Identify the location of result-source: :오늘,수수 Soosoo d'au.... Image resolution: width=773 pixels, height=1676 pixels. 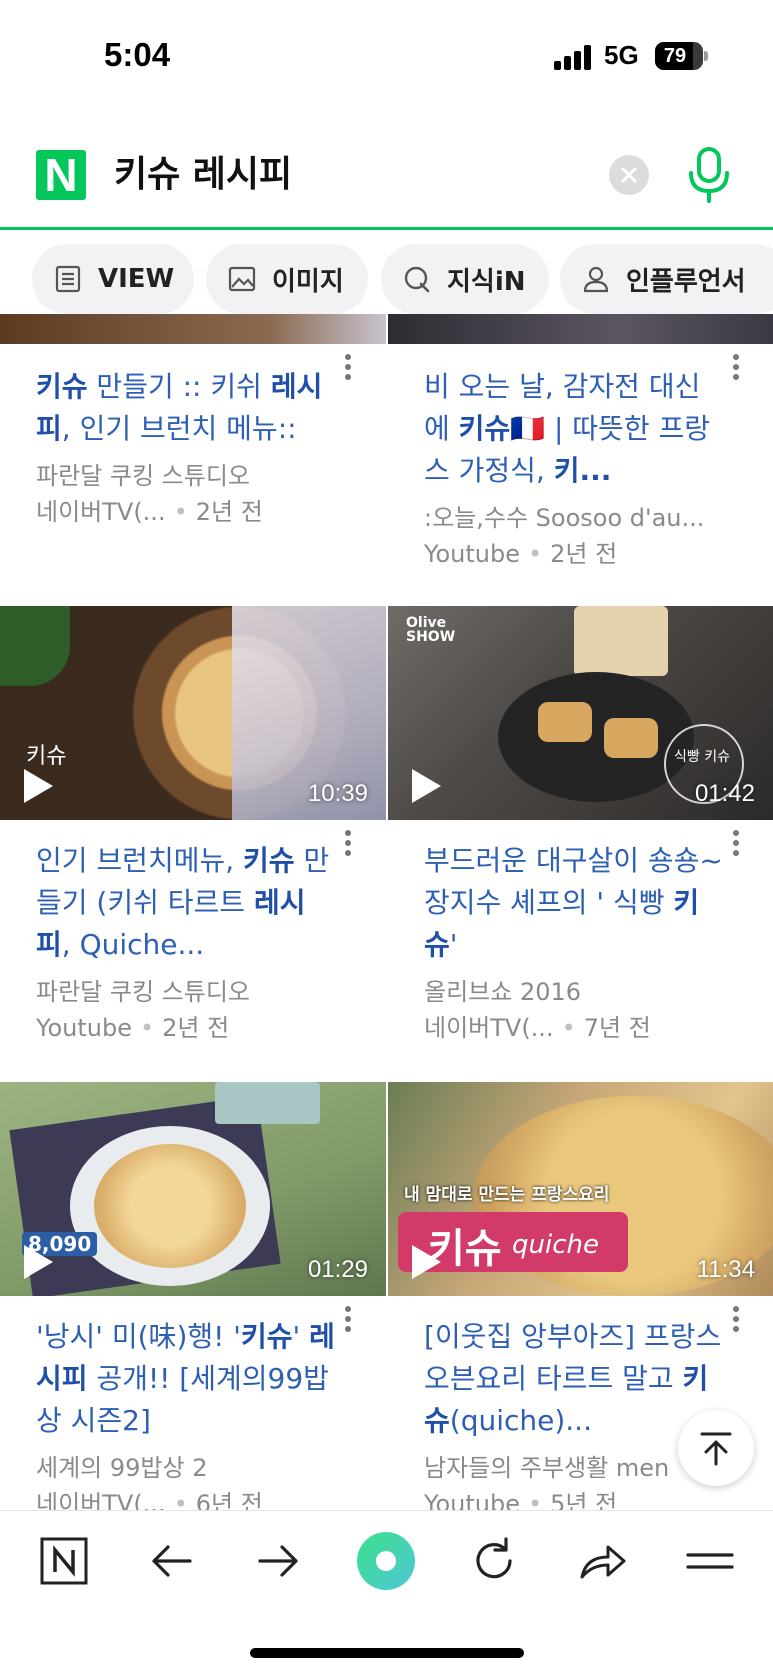
(564, 518).